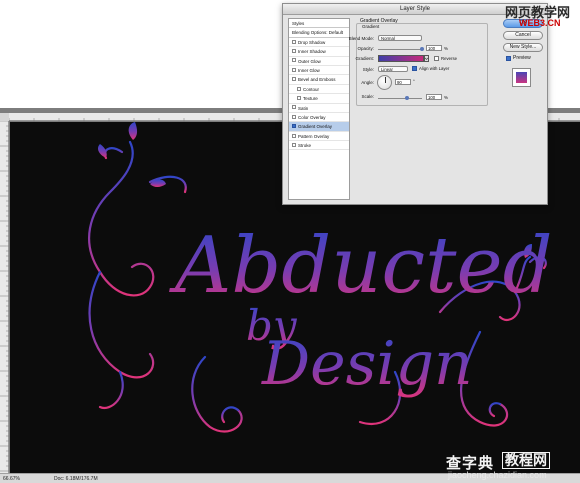 The height and width of the screenshot is (483, 580). I want to click on styles-list-item: Outer Glow, so click(319, 61).